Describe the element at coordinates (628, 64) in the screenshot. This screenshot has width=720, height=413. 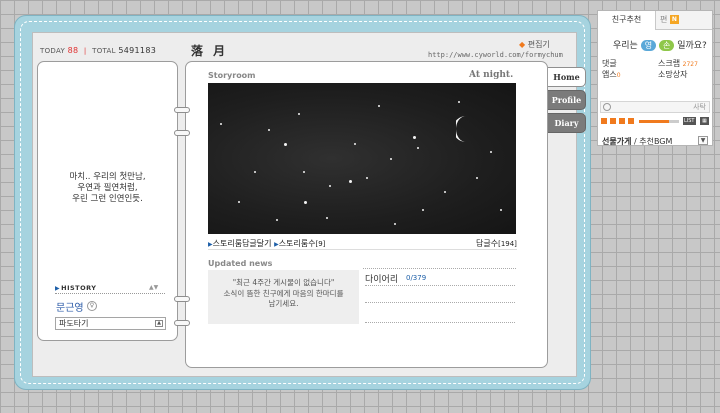
I see `stat-comments: 댓글` at that location.